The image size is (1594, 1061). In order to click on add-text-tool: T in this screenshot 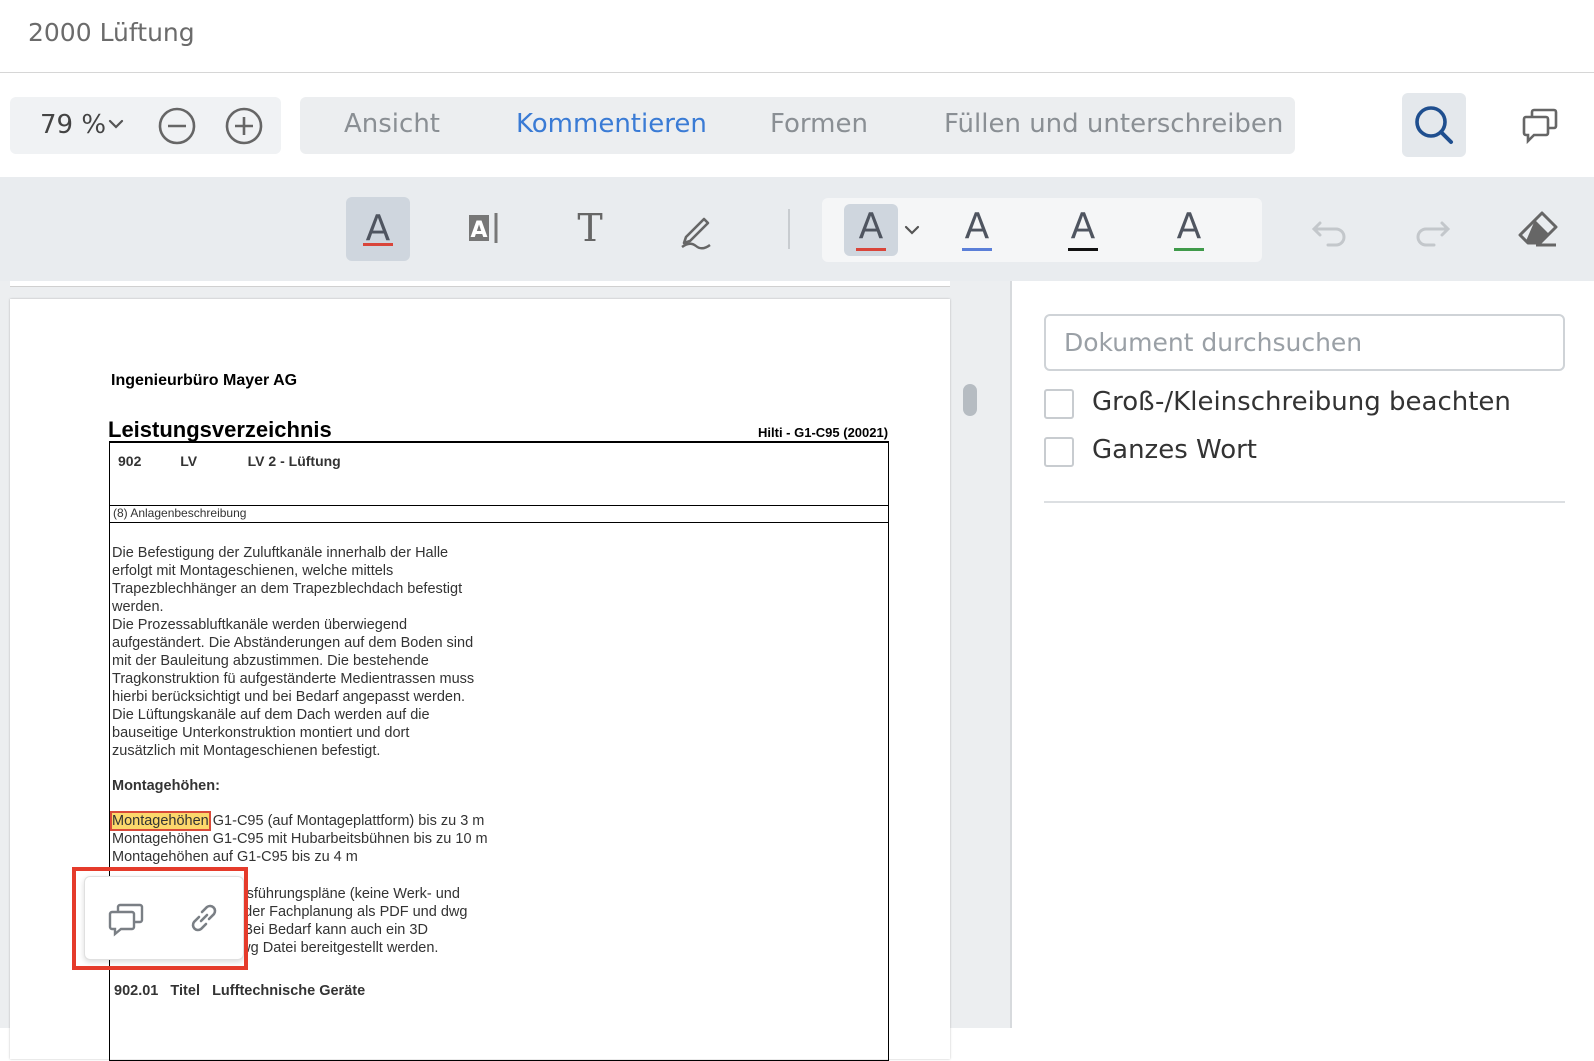, I will do `click(590, 229)`.